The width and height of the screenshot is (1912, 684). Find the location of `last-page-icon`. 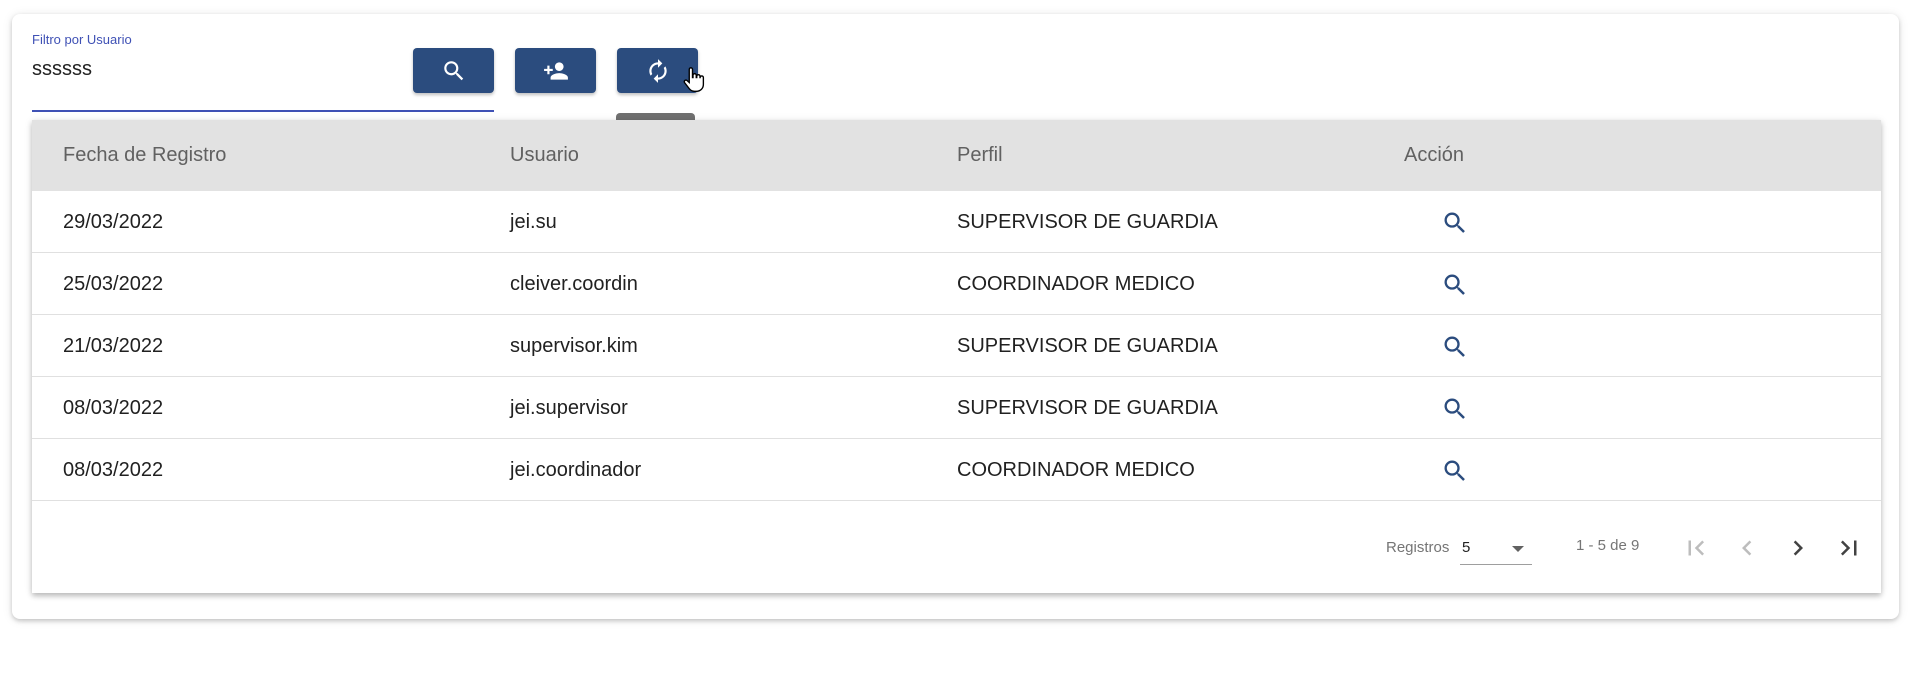

last-page-icon is located at coordinates (1848, 548).